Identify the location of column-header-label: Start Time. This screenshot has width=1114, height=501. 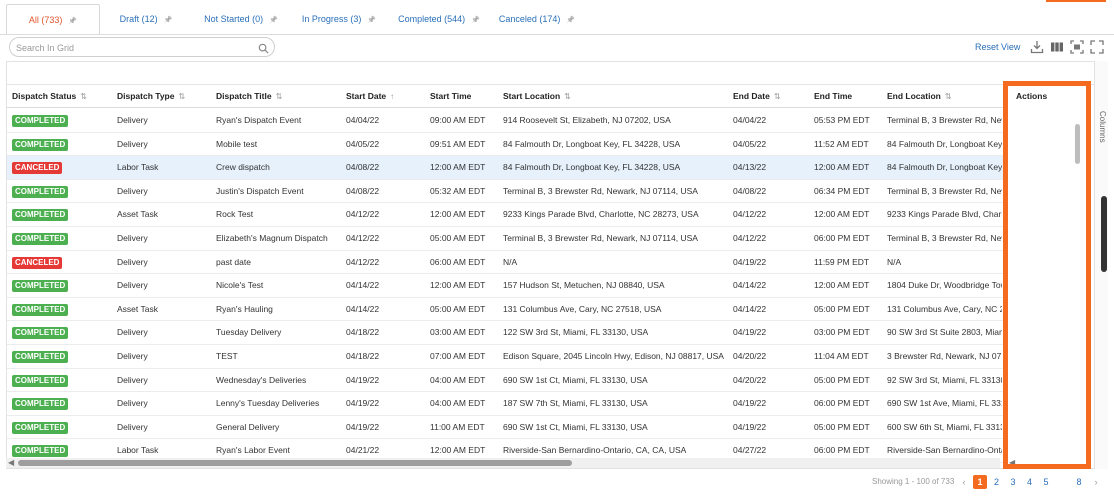
(451, 96).